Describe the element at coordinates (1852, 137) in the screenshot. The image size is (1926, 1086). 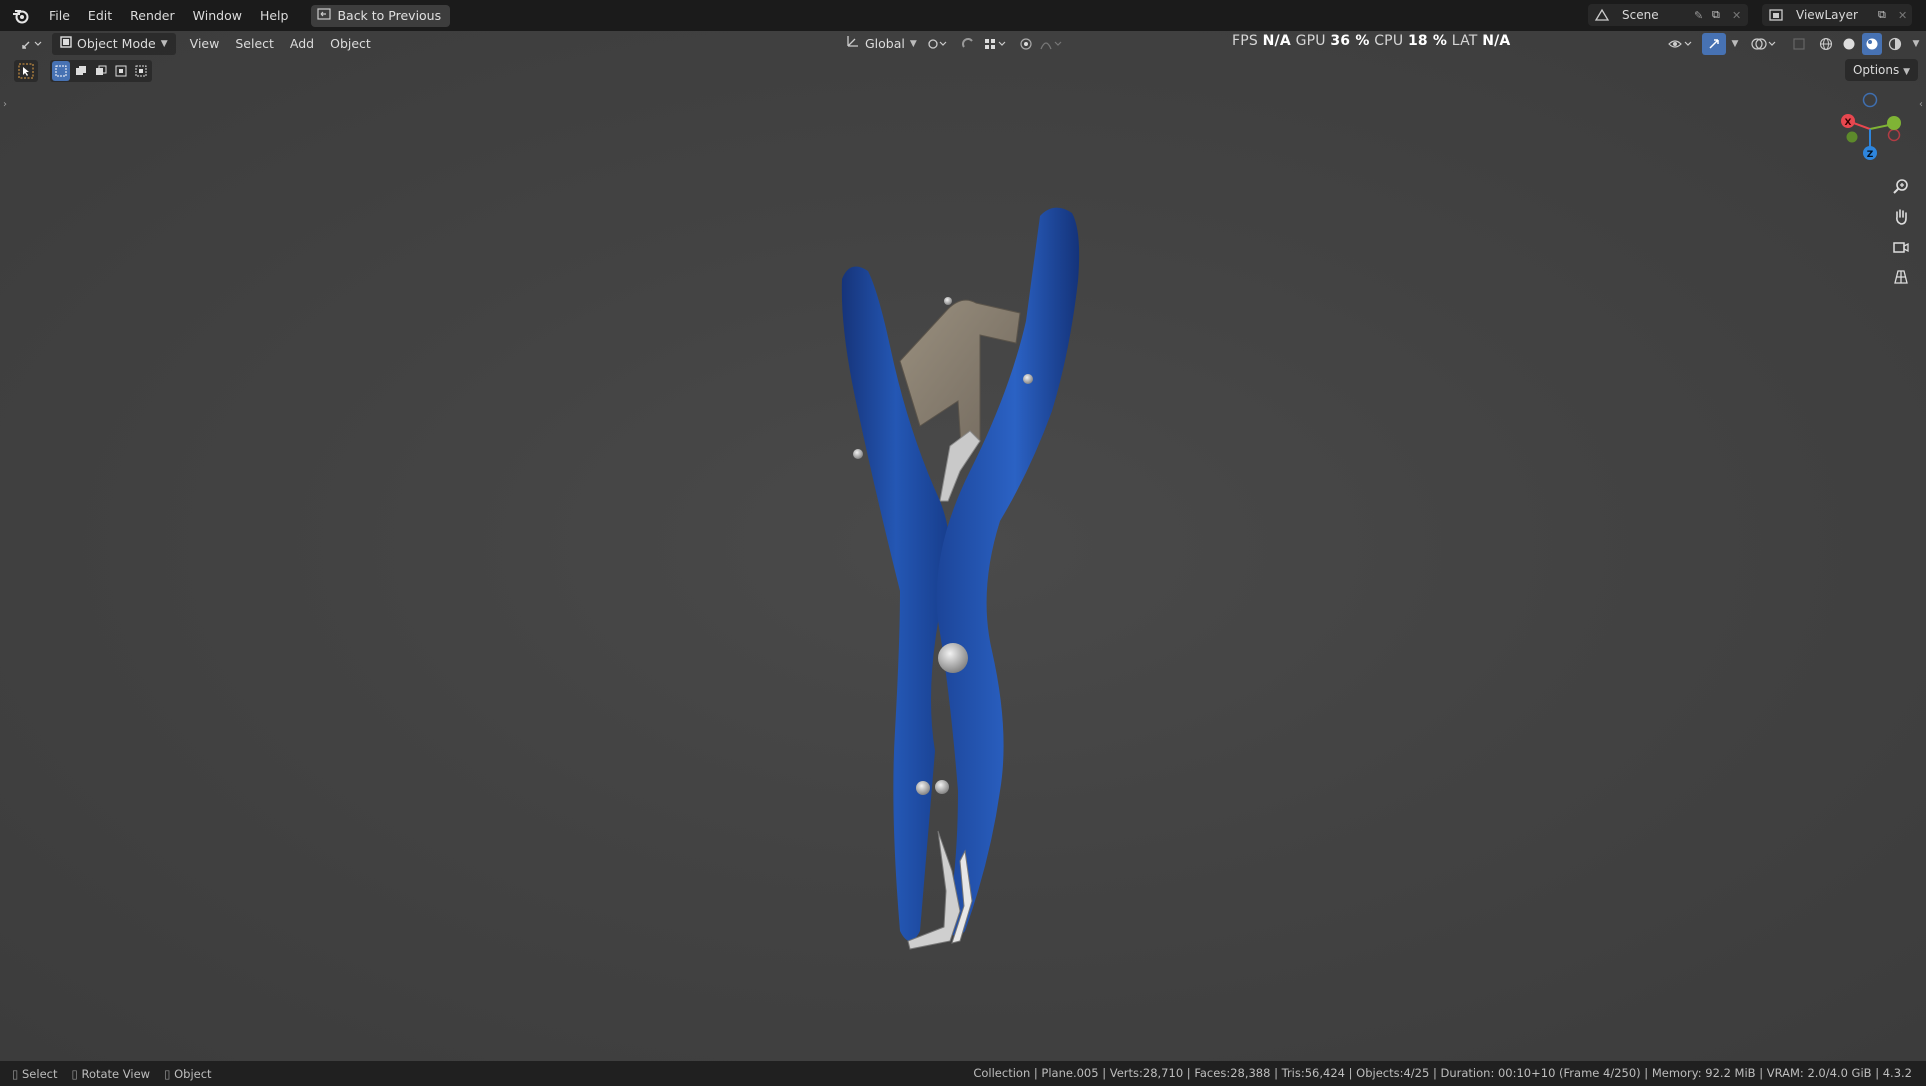
I see `neg-y-axis-handle` at that location.